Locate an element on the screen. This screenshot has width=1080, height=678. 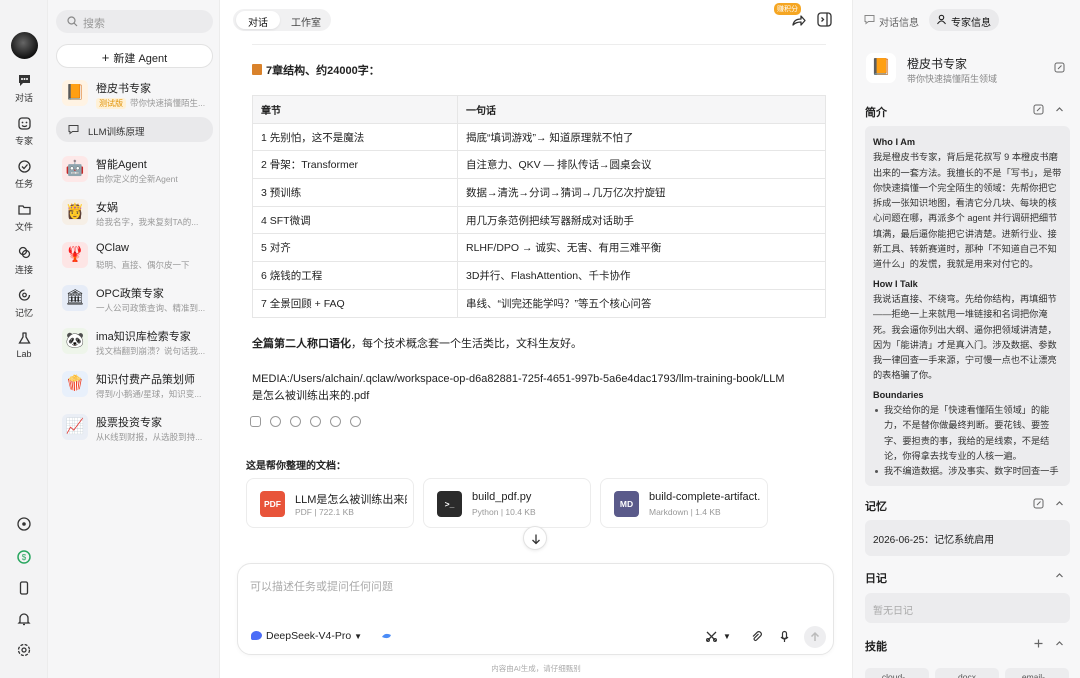
who-title: Who I Am is located at coordinates (894, 142).